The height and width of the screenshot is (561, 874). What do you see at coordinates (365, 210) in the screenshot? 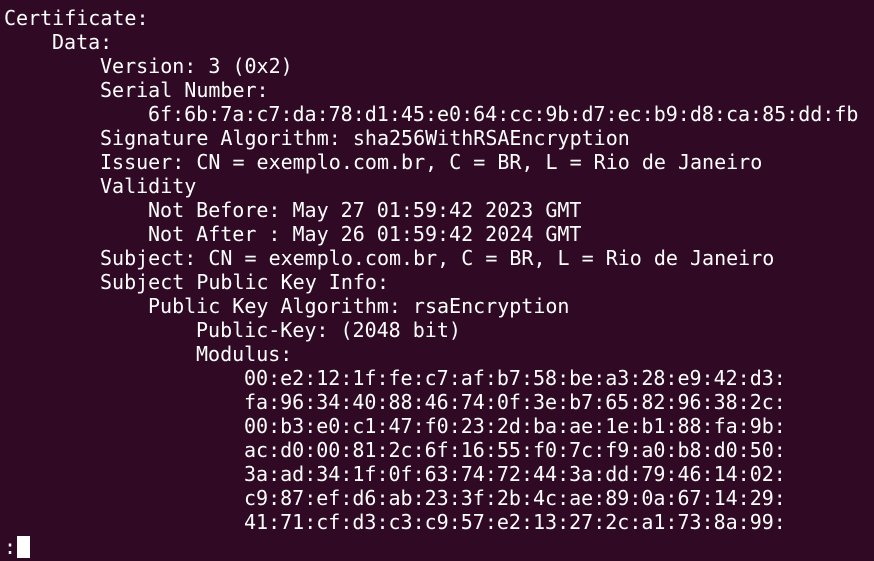
I see `terminal-line: Not Before: May 27 01:59:42 2023 GMT` at bounding box center [365, 210].